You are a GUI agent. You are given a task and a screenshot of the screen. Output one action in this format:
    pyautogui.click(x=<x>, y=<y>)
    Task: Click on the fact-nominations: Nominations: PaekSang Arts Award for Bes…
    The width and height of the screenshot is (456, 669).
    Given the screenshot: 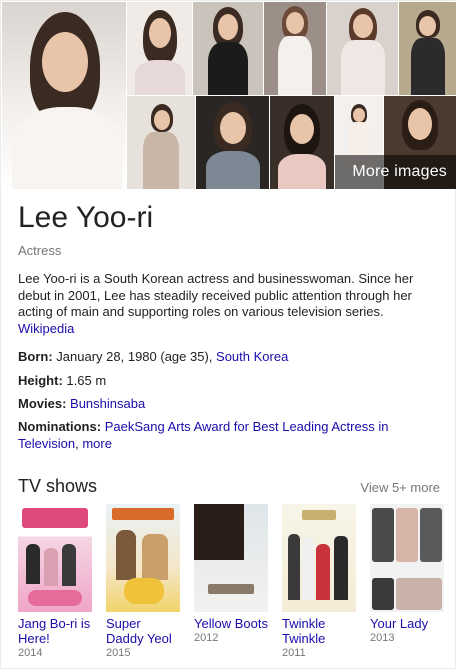 What is the action you would take?
    pyautogui.click(x=203, y=435)
    